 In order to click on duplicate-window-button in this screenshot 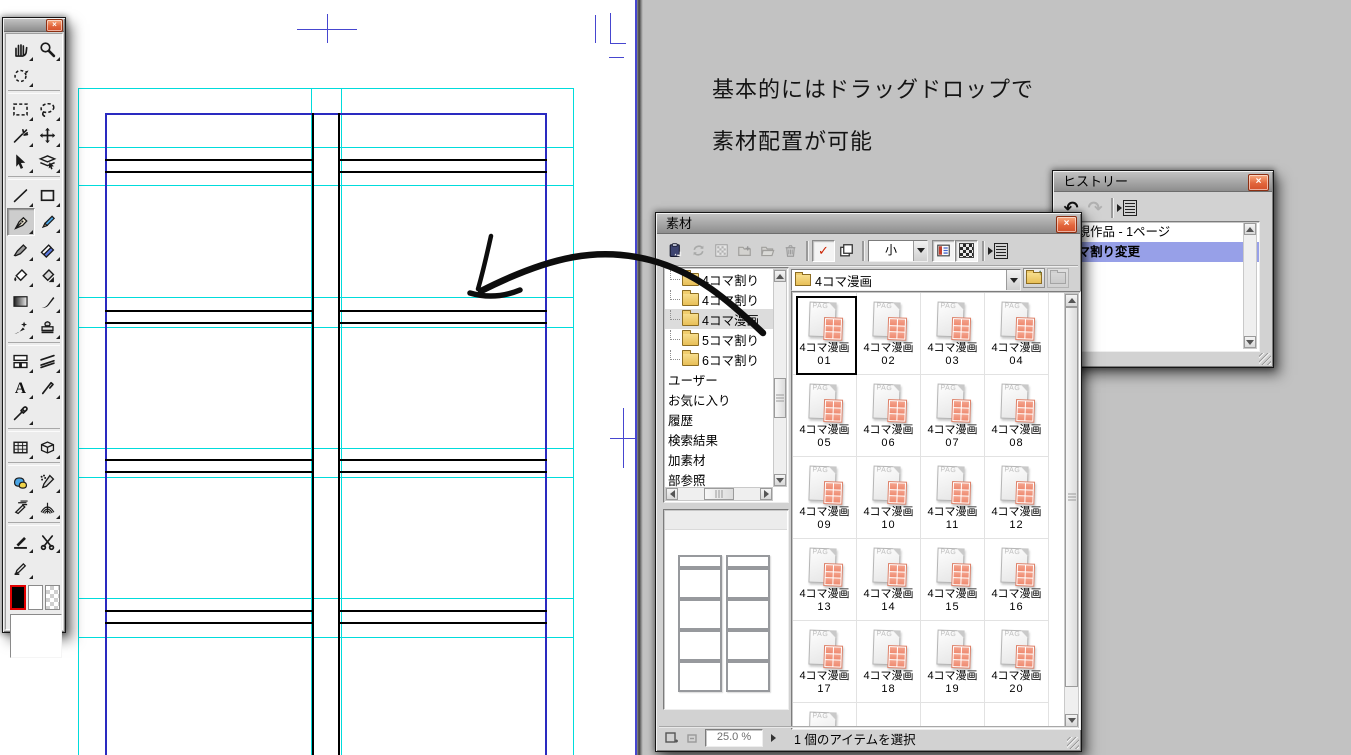, I will do `click(846, 251)`.